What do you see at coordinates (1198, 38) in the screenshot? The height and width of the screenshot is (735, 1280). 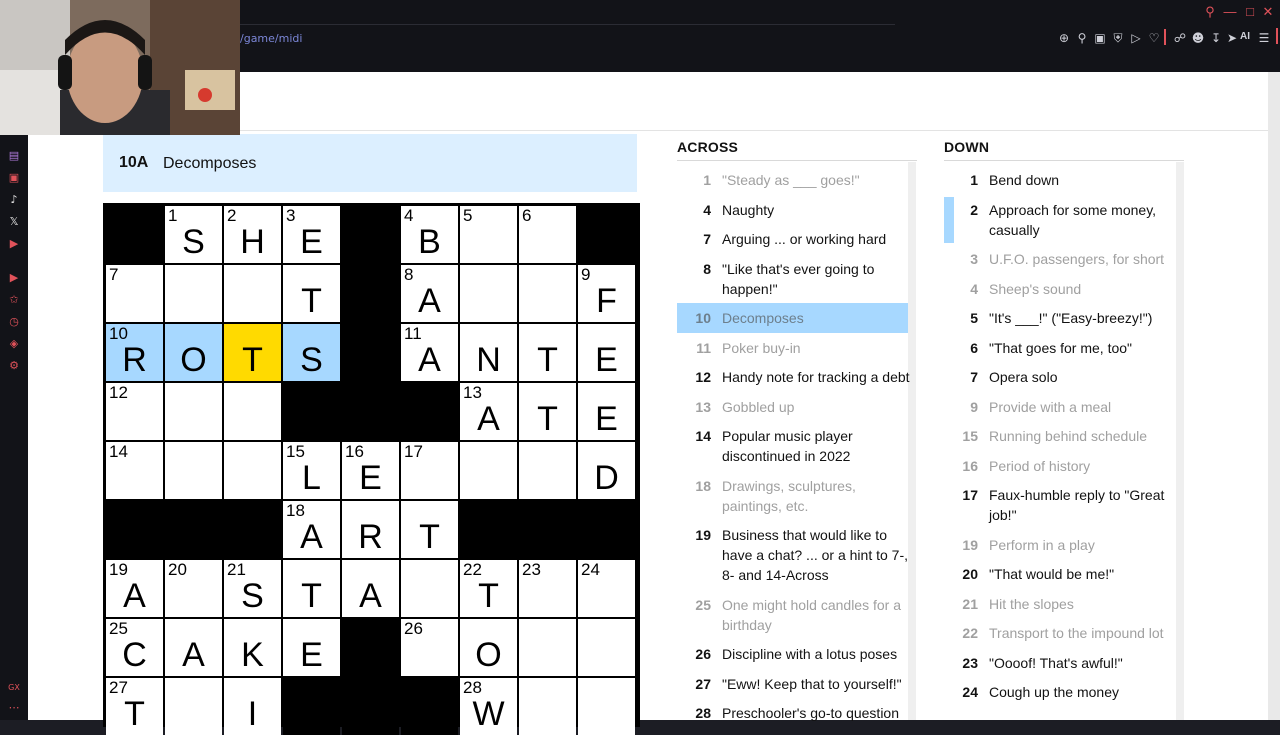 I see `profile-icon: ☻` at bounding box center [1198, 38].